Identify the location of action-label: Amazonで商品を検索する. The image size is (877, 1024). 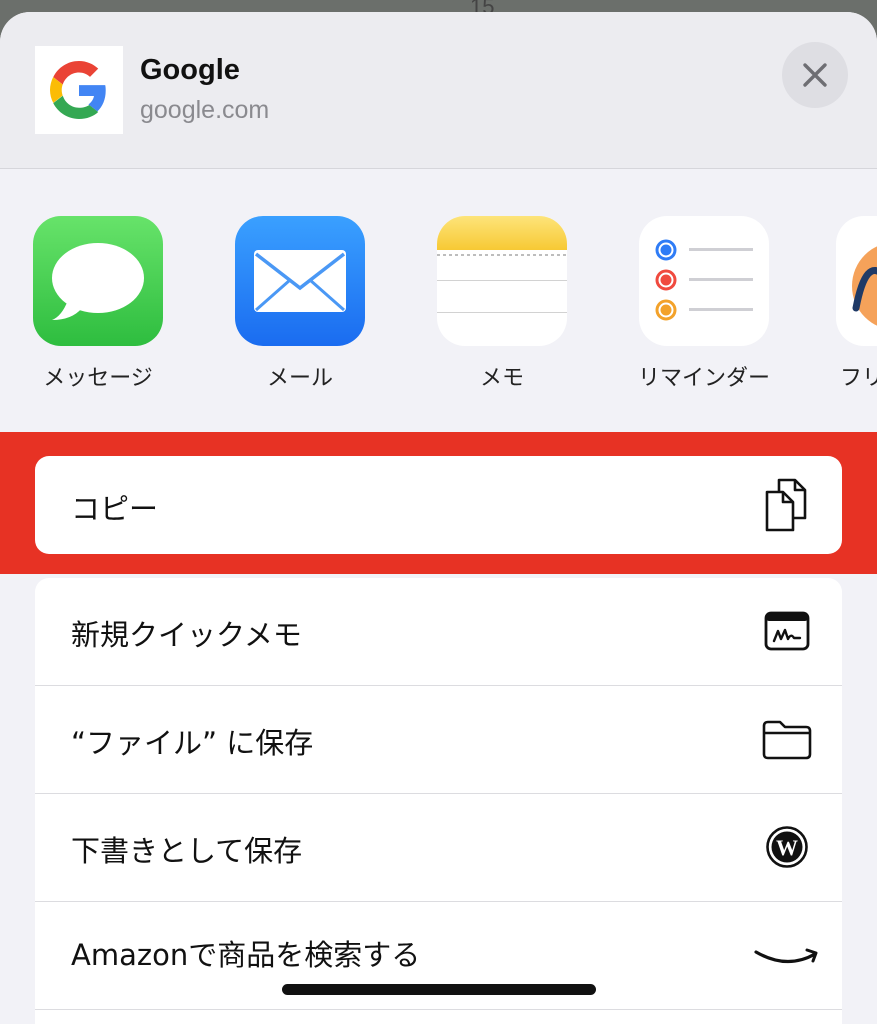
(246, 955).